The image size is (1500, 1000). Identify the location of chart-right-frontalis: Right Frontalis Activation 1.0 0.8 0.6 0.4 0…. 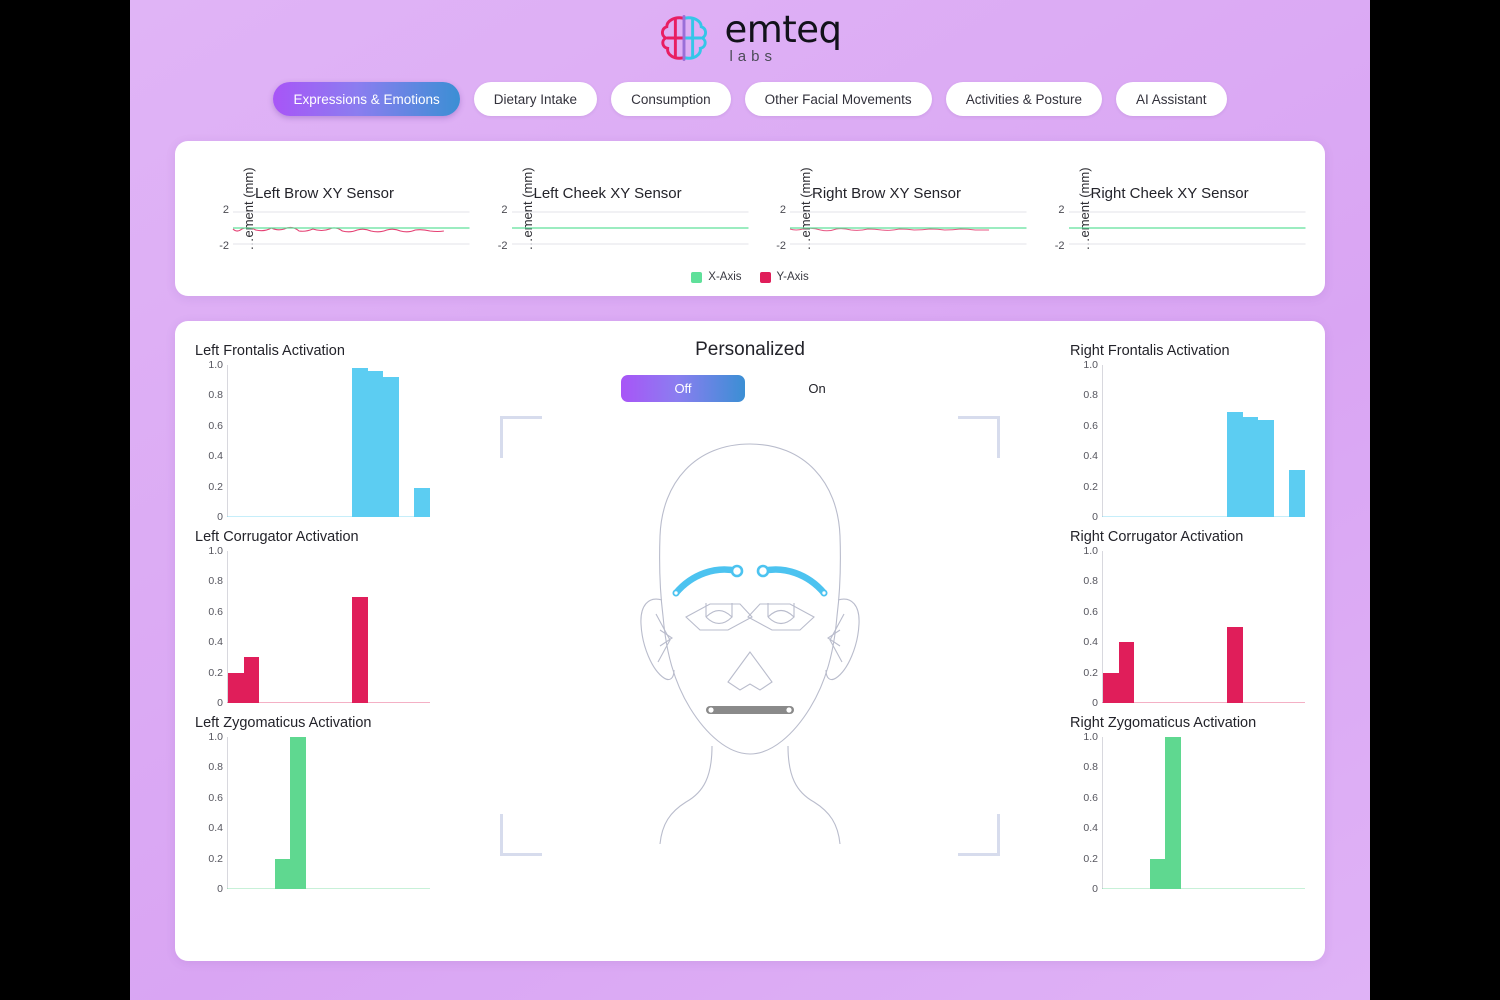
(1187, 433).